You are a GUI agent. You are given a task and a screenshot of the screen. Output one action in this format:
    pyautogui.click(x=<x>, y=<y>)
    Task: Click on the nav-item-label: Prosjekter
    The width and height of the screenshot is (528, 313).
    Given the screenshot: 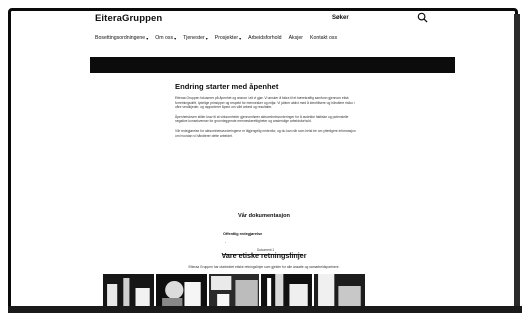 What is the action you would take?
    pyautogui.click(x=226, y=38)
    